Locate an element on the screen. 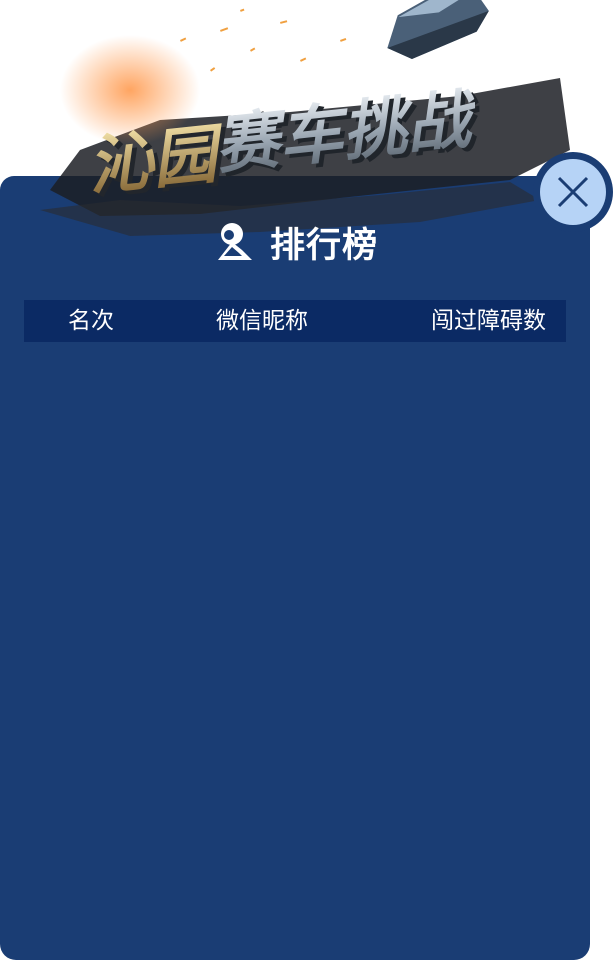  leaderboard-title-text: 排行榜 is located at coordinates (323, 245).